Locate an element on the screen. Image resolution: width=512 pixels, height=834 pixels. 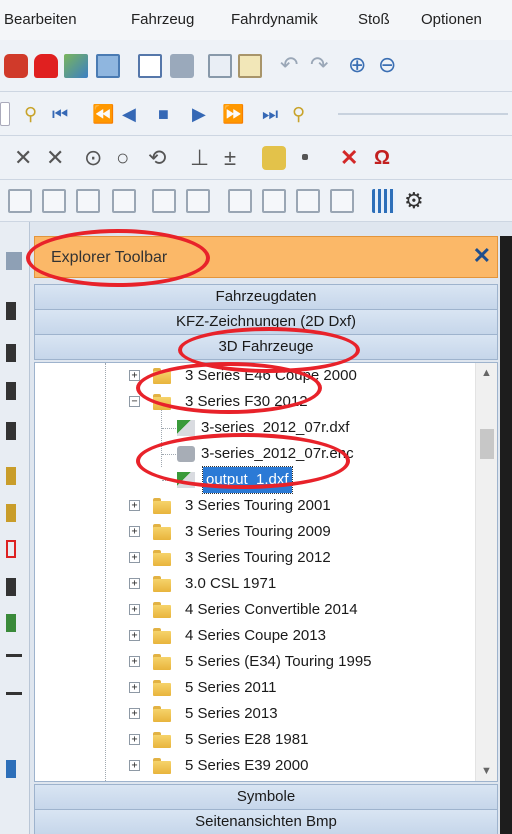
menu-stoss: Stoß is located at coordinates (374, 19).